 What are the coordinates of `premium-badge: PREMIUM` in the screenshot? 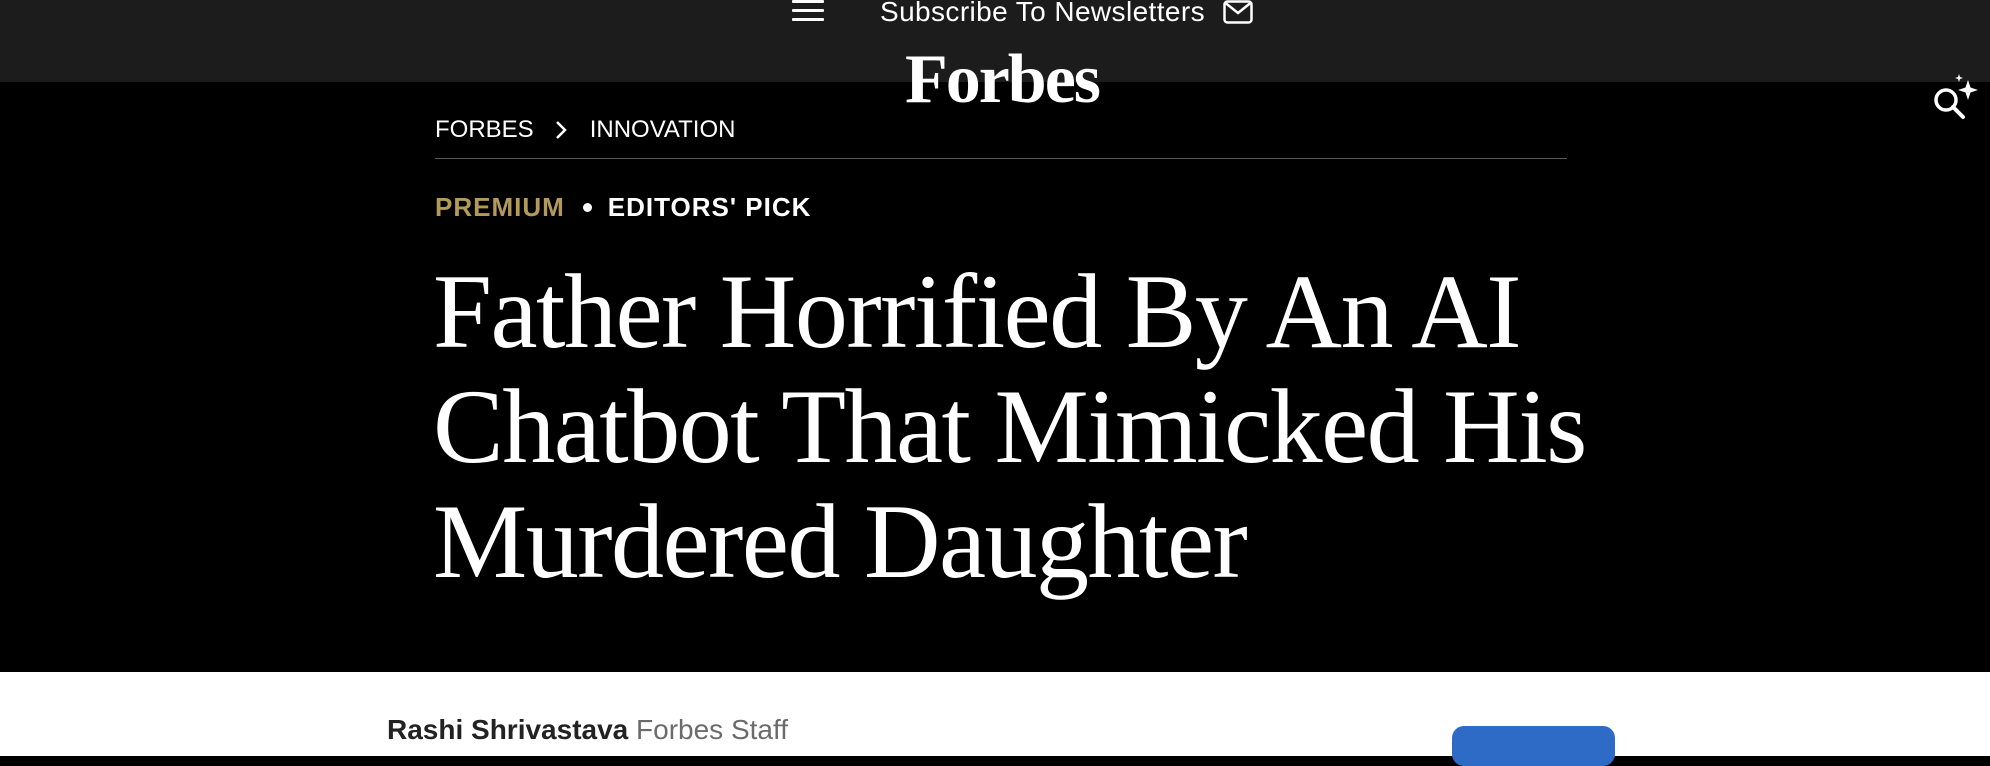 It's located at (500, 206).